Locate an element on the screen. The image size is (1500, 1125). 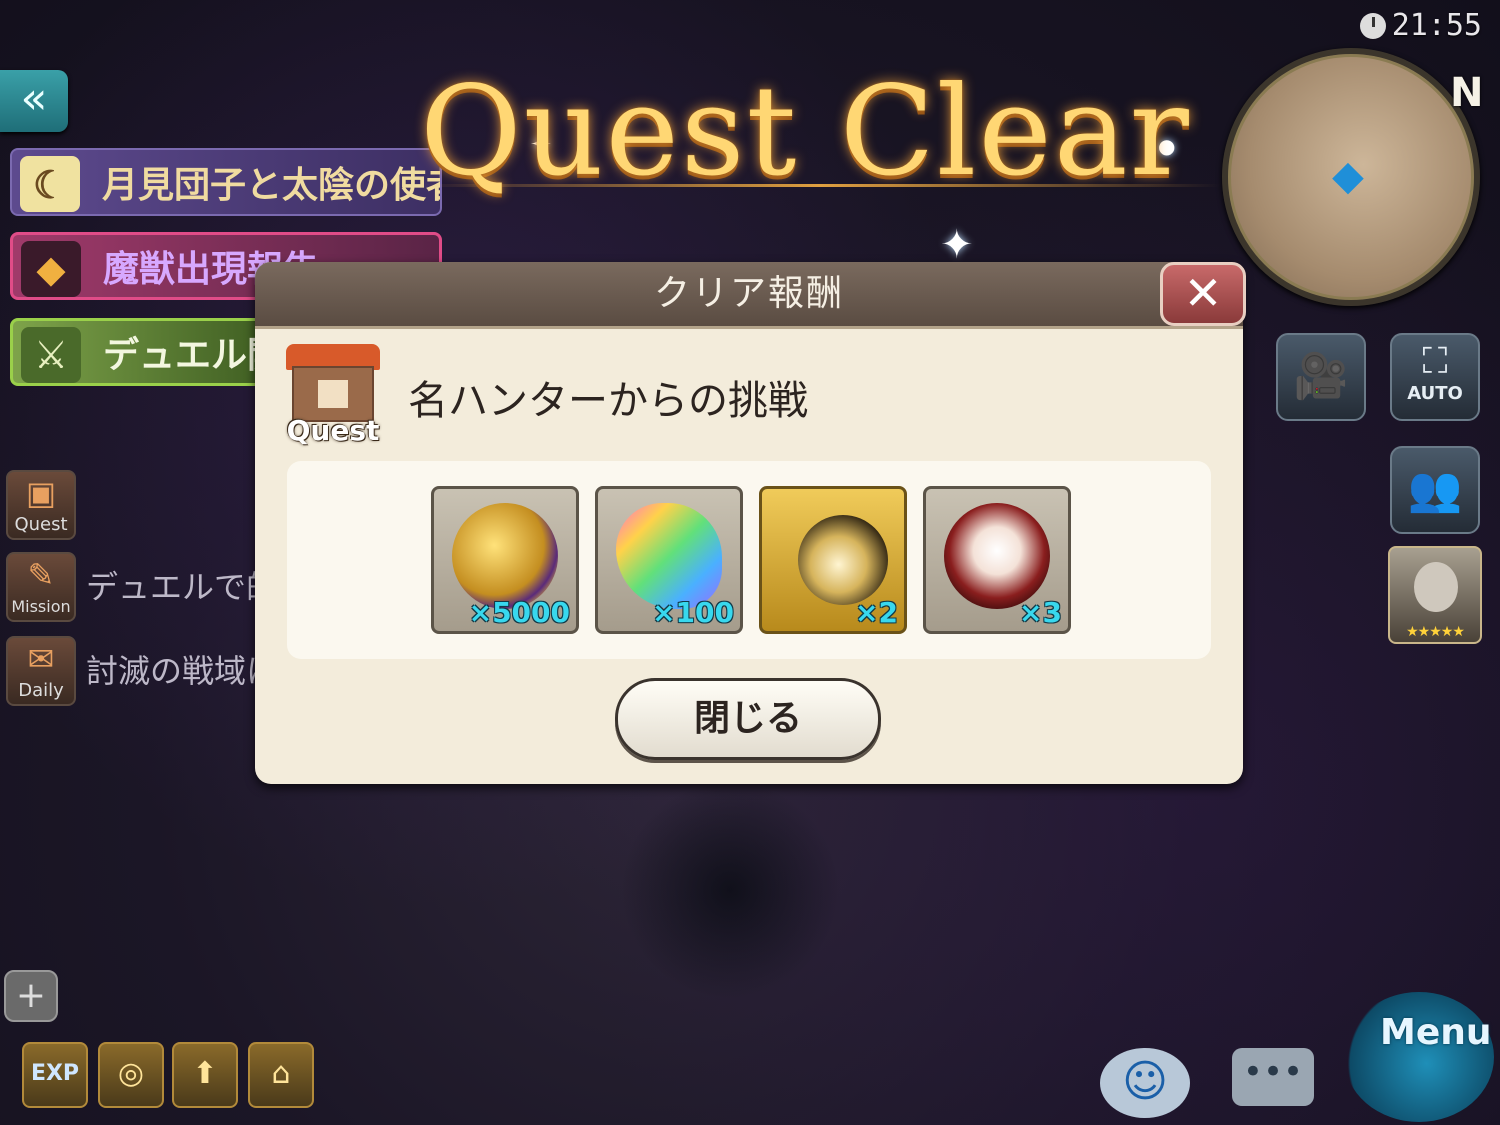
boot-icon: ⬆ is located at coordinates (205, 1073).